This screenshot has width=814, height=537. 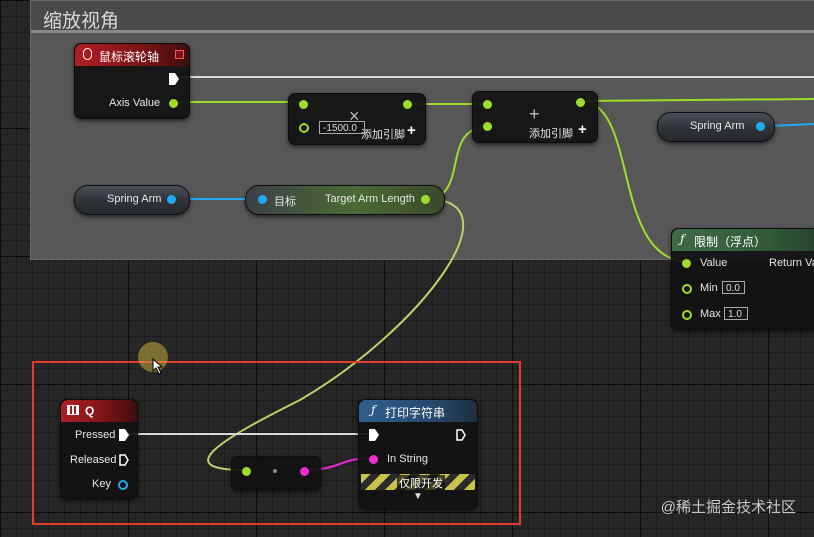 I want to click on add-icon: +, so click(x=534, y=114).